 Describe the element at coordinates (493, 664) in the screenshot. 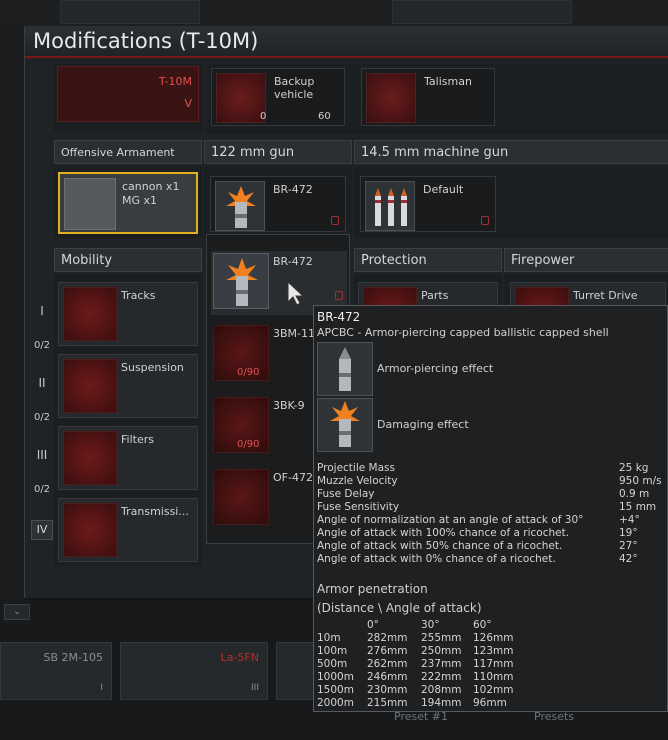

I see `pen-cell: 117mm` at that location.